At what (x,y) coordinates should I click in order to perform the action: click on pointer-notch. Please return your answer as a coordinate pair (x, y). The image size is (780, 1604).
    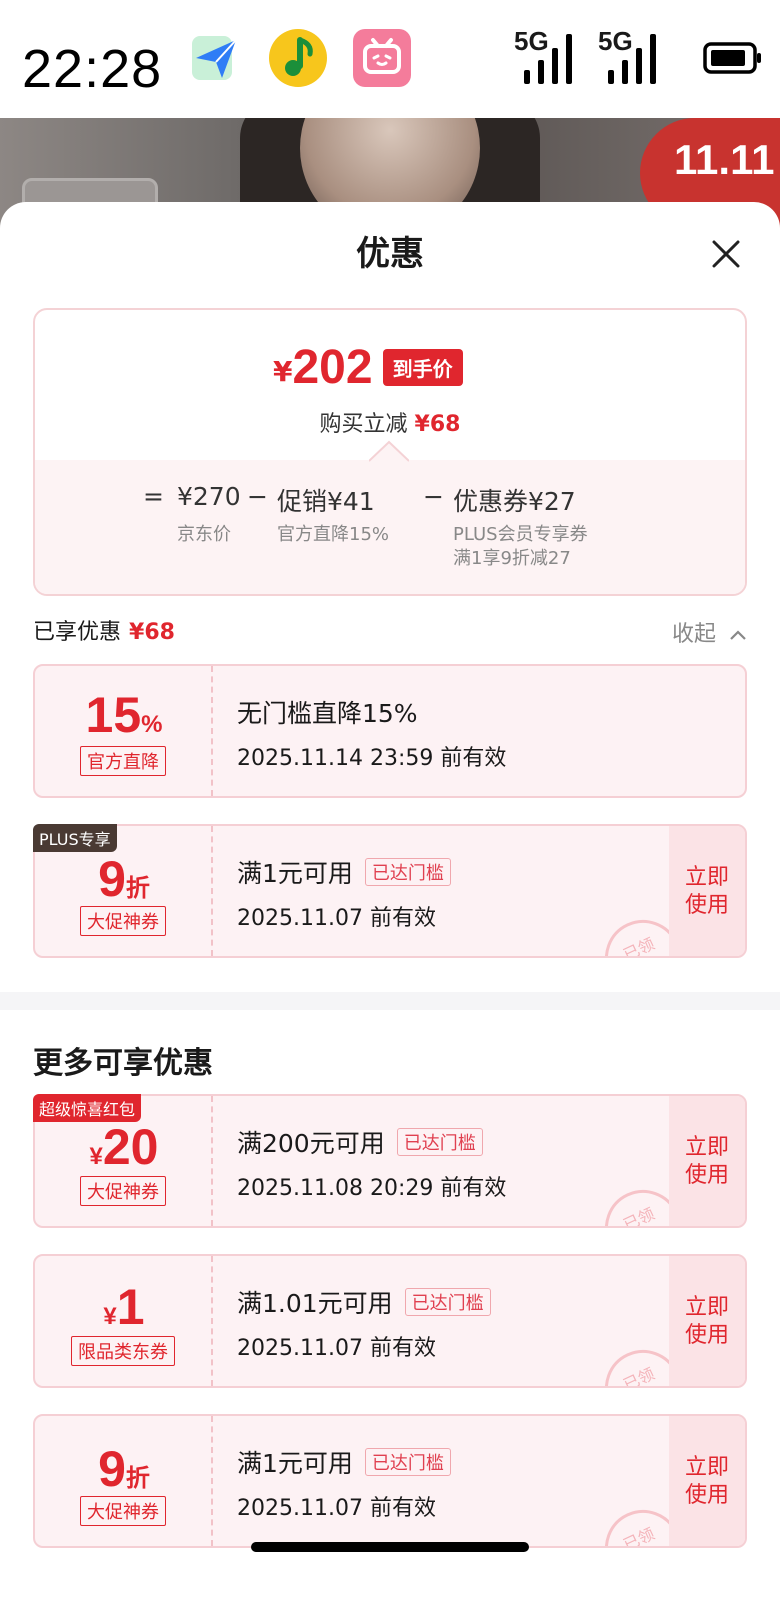
    Looking at the image, I should click on (389, 451).